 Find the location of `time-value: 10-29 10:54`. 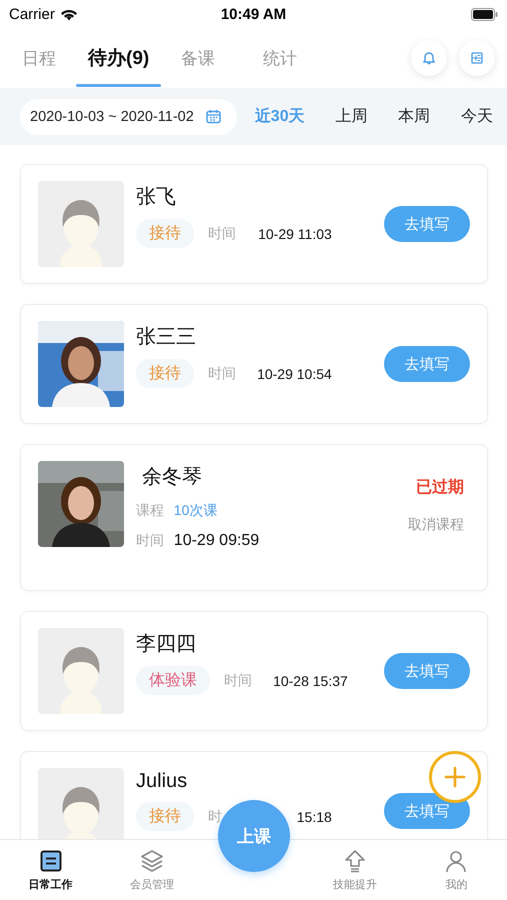

time-value: 10-29 10:54 is located at coordinates (294, 374).